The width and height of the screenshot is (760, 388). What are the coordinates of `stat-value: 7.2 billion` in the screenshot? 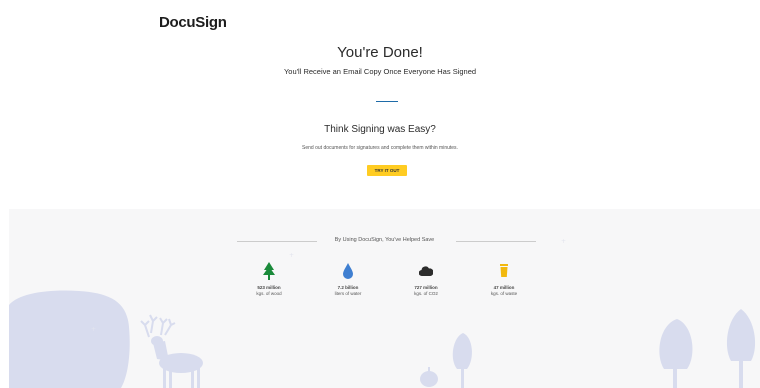 It's located at (348, 287).